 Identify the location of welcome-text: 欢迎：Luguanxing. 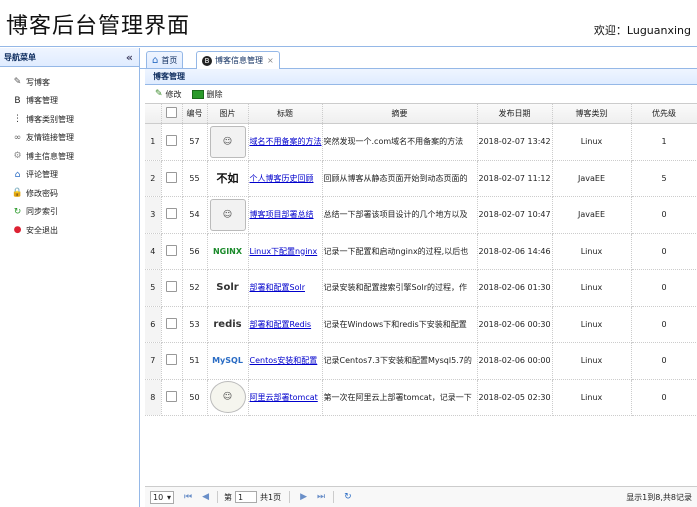
(642, 30).